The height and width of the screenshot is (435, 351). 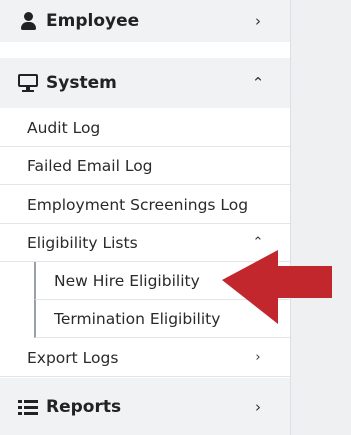 What do you see at coordinates (127, 280) in the screenshot?
I see `submenu-item-label: New Hire Eligibility` at bounding box center [127, 280].